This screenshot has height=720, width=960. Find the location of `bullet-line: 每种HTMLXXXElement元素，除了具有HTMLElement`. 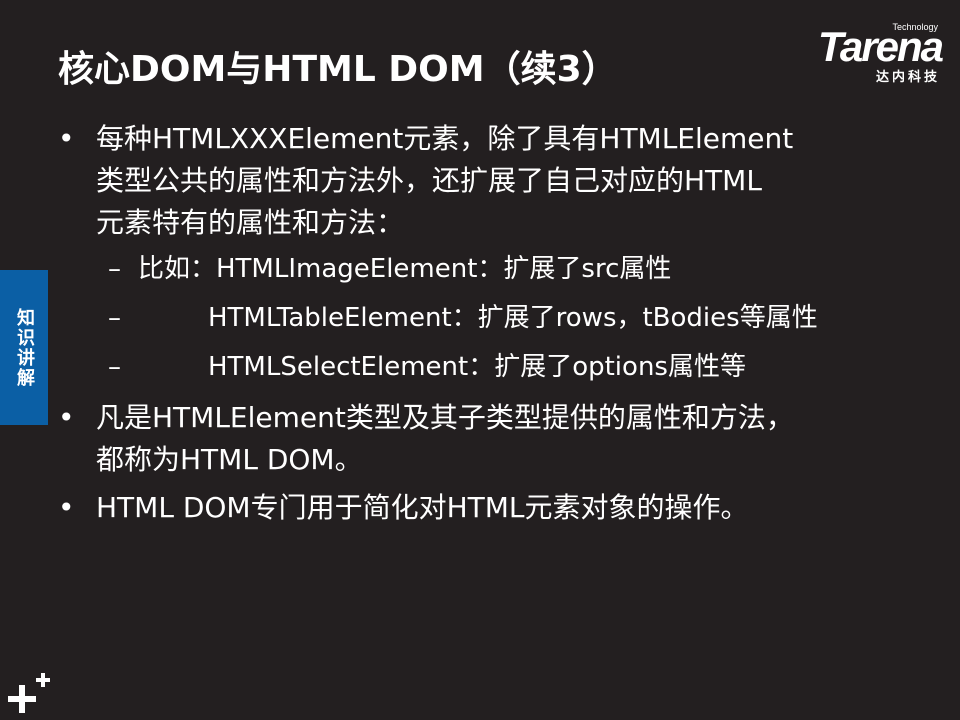

bullet-line: 每种HTMLXXXElement元素，除了具有HTMLElement is located at coordinates (445, 138).